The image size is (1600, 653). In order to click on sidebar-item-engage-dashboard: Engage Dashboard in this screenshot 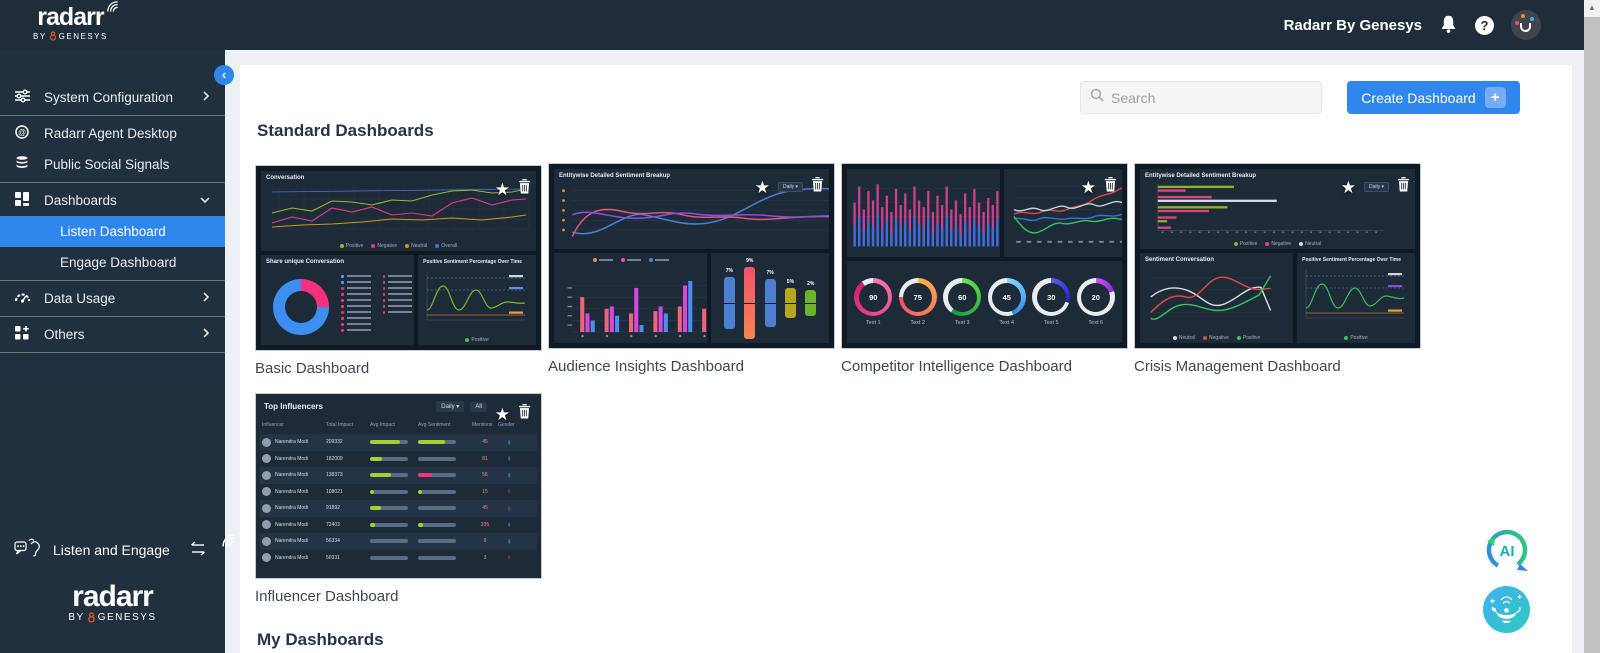, I will do `click(112, 262)`.